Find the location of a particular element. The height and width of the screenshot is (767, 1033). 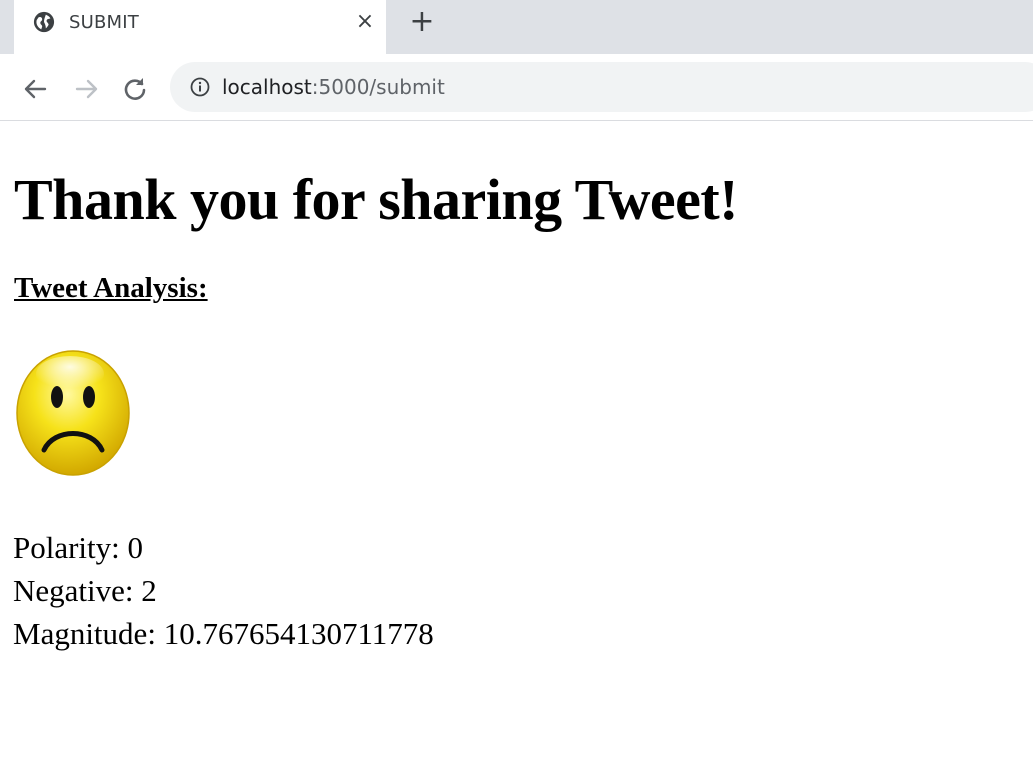

page-title: Thank you for sharing Tweet! is located at coordinates (376, 199).